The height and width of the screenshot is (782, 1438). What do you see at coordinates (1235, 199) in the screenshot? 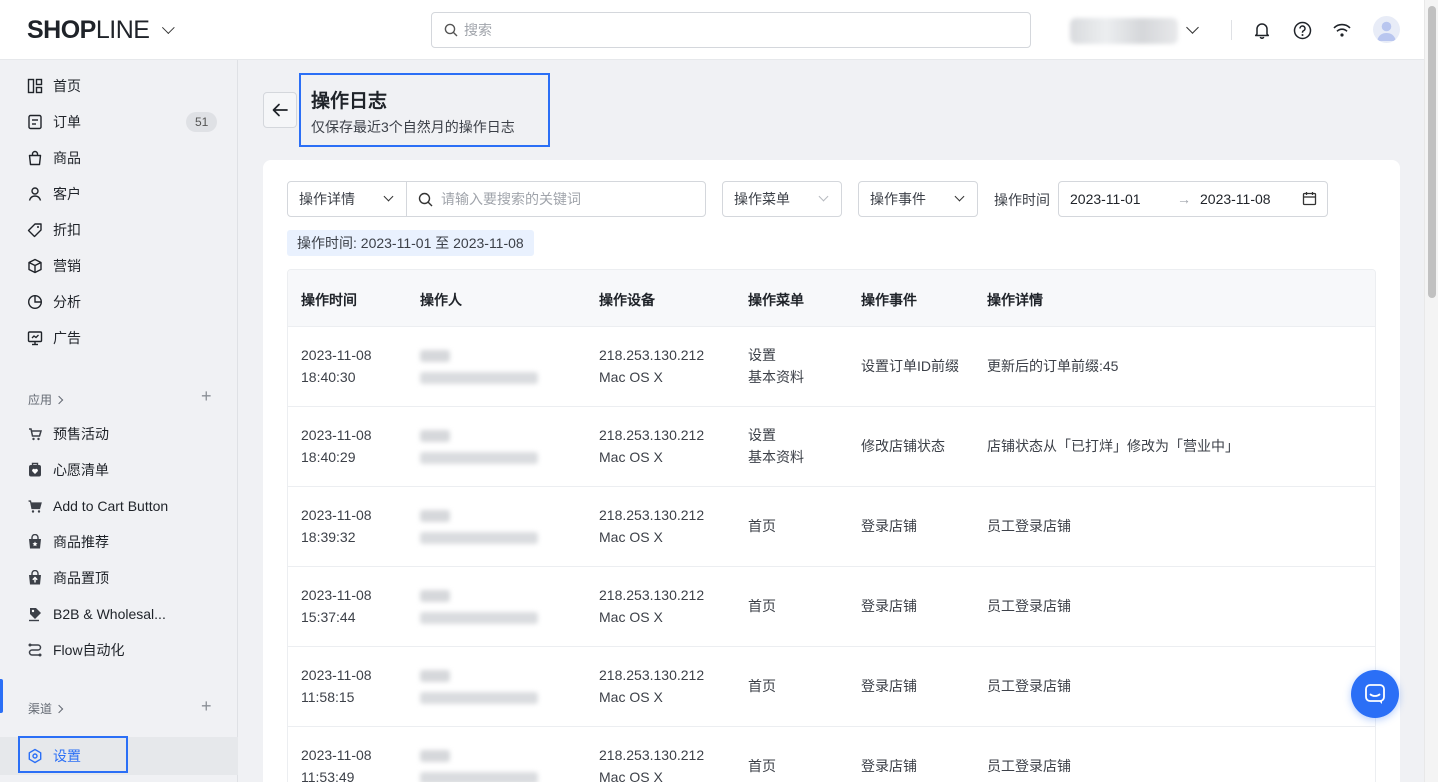
I see `date-end: 2023-11-08` at bounding box center [1235, 199].